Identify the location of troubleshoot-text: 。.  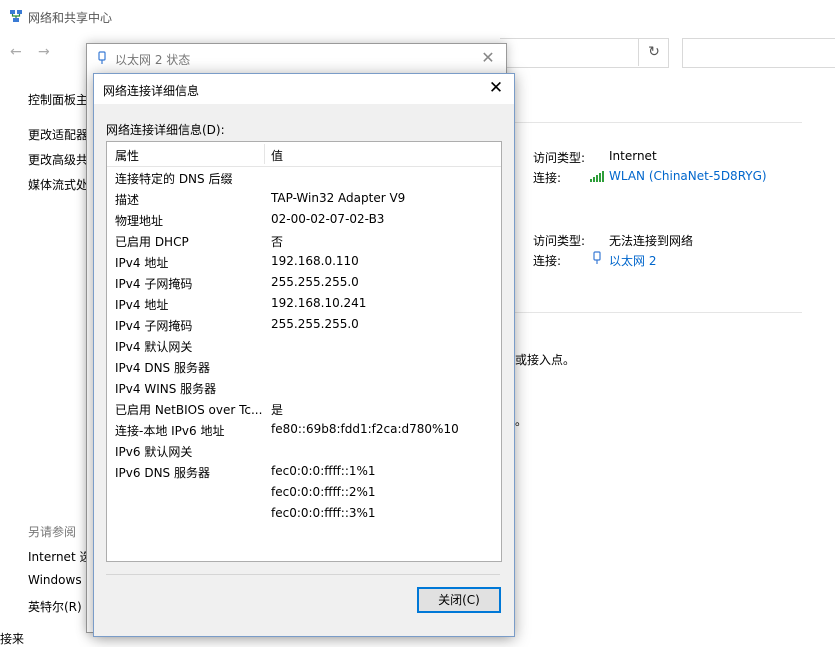
(521, 421).